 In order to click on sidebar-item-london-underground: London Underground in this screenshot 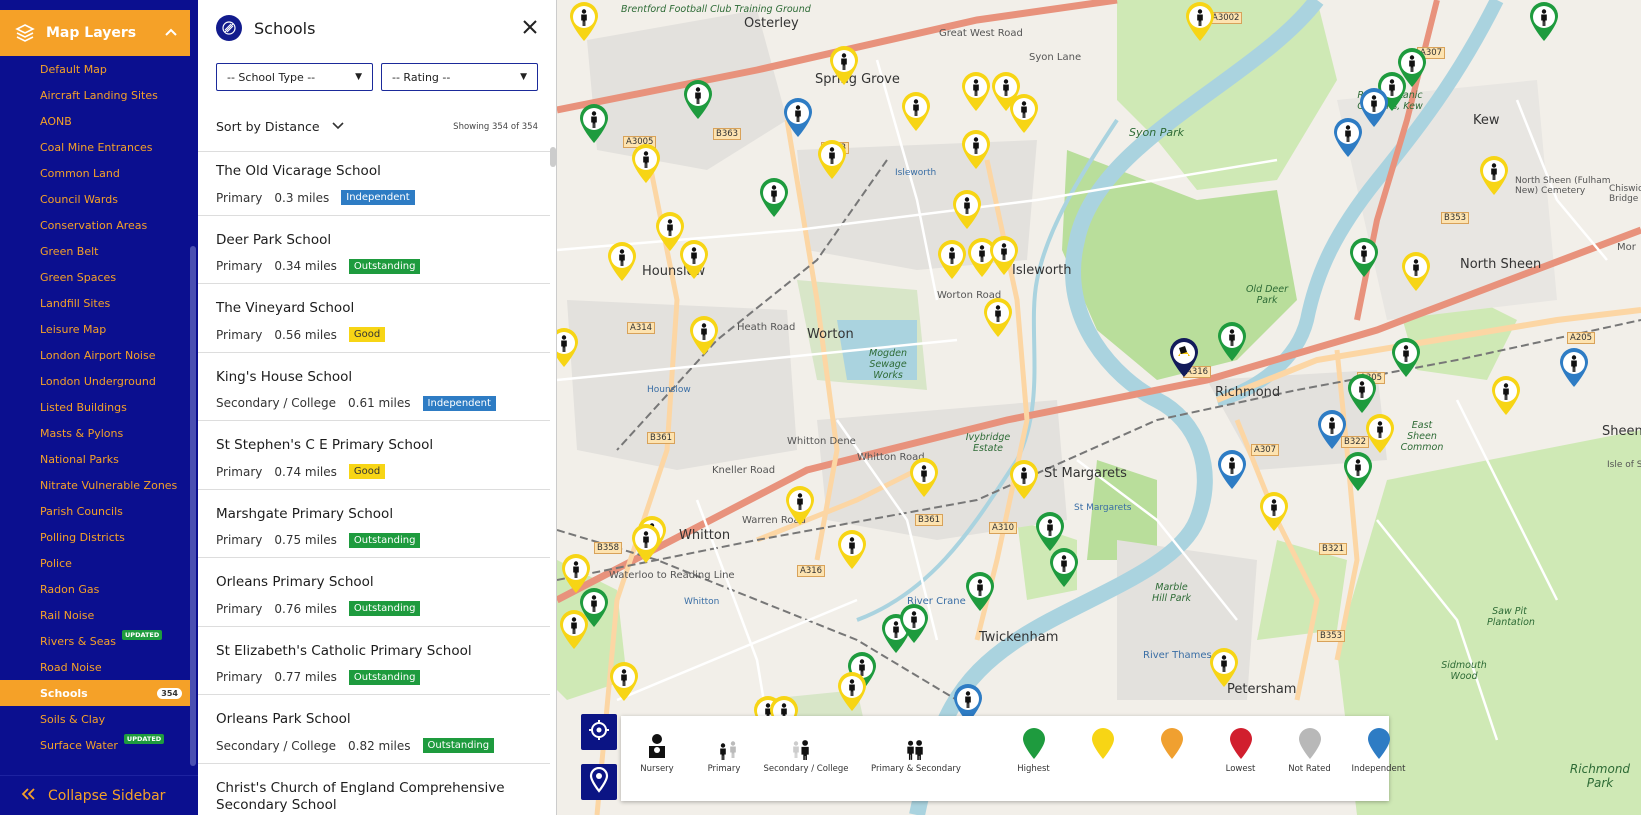, I will do `click(95, 381)`.